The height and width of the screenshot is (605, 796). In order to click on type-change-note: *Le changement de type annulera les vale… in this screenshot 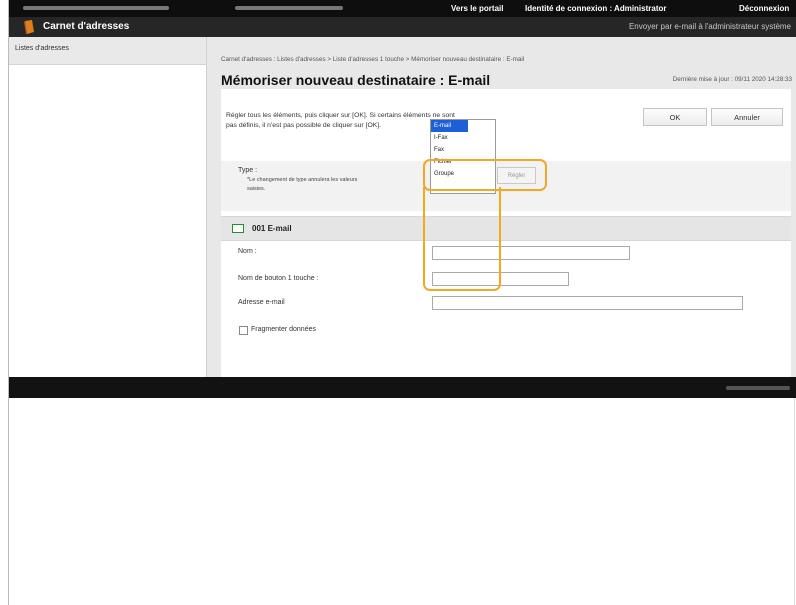, I will do `click(302, 184)`.